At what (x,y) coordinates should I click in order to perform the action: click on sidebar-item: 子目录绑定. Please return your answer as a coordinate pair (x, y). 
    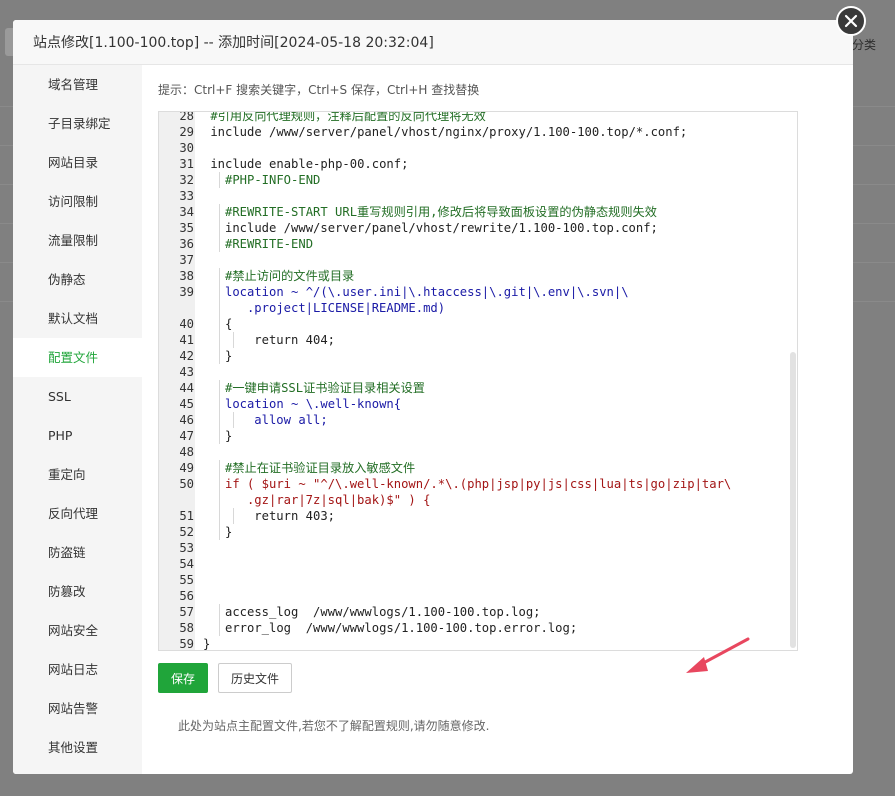
    Looking at the image, I should click on (77, 123).